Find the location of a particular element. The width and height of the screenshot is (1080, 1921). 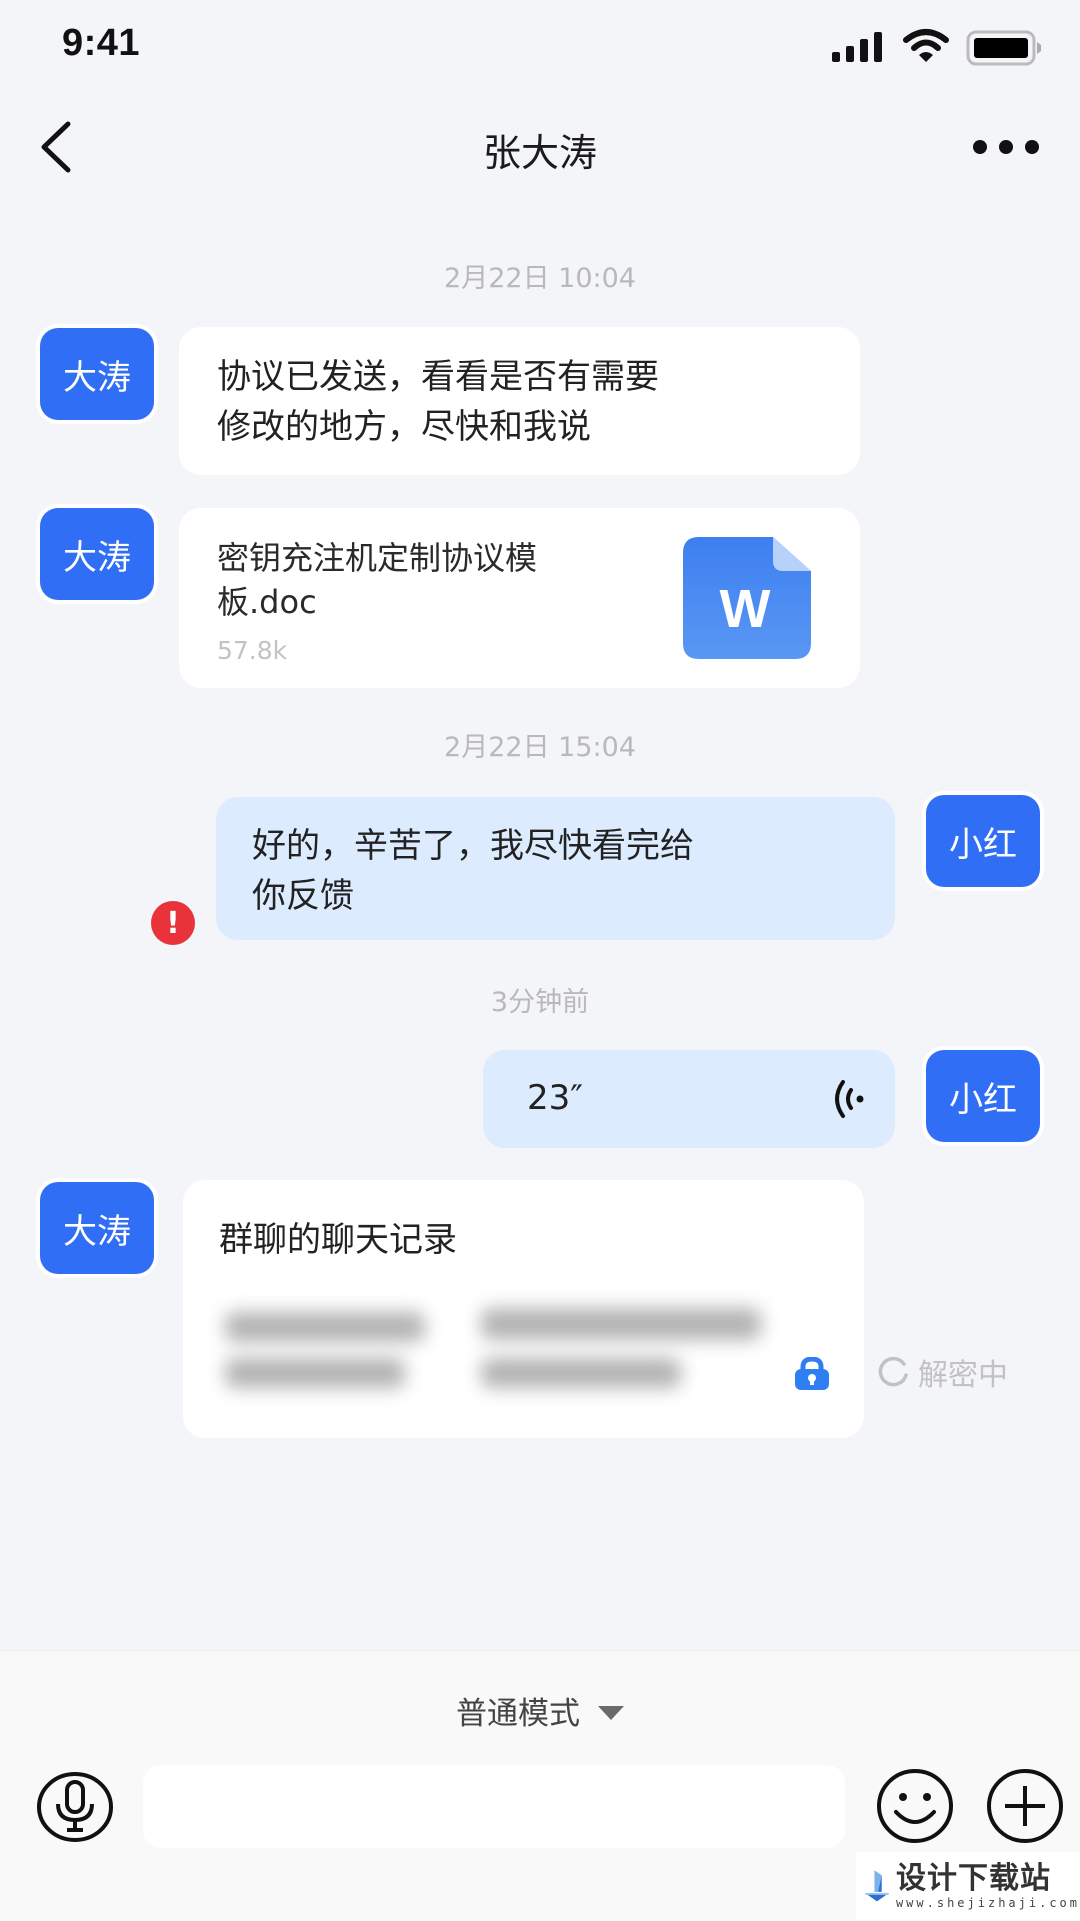

voice-message-bubble: 23″ is located at coordinates (689, 1099).